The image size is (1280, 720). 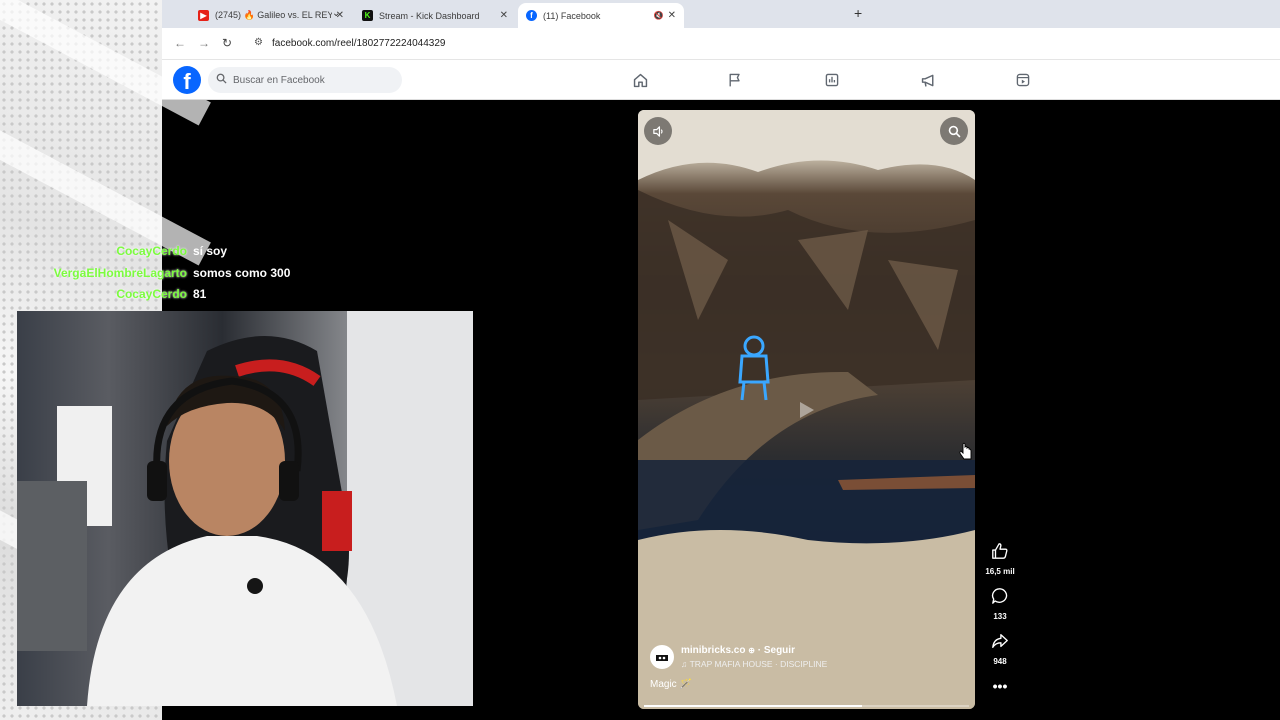 What do you see at coordinates (531, 15) in the screenshot?
I see `facebook-icon: f` at bounding box center [531, 15].